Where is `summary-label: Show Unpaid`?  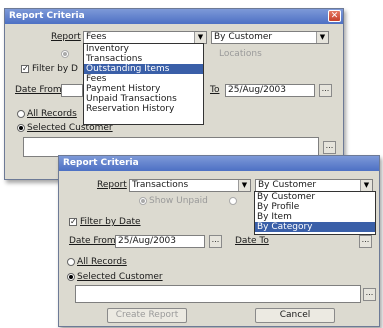 summary-label: Show Unpaid is located at coordinates (178, 201).